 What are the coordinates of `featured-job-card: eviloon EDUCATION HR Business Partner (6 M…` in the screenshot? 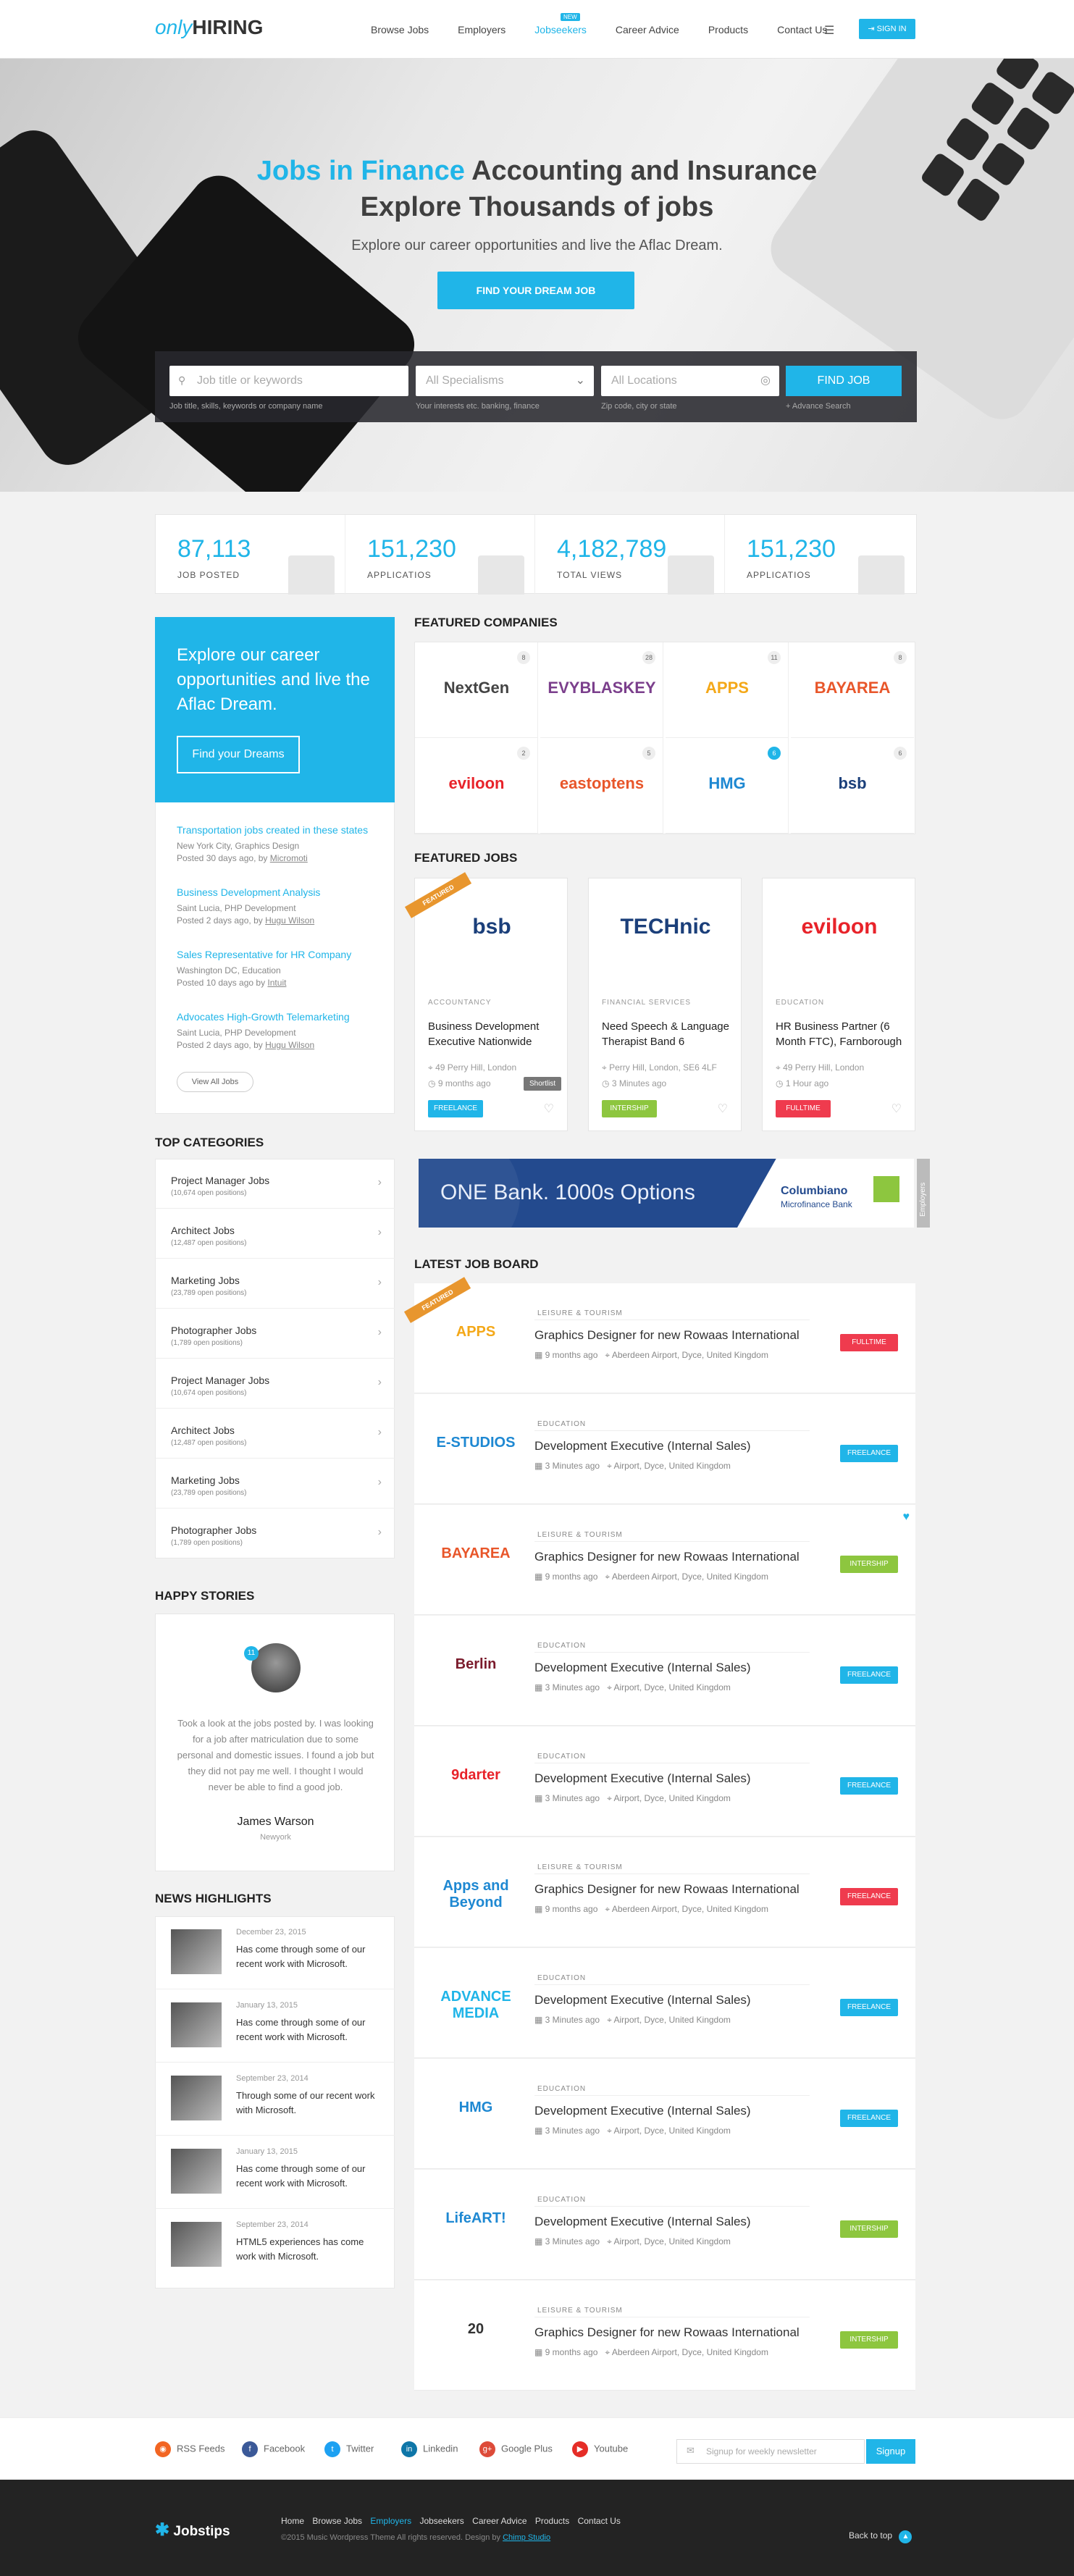 It's located at (838, 1004).